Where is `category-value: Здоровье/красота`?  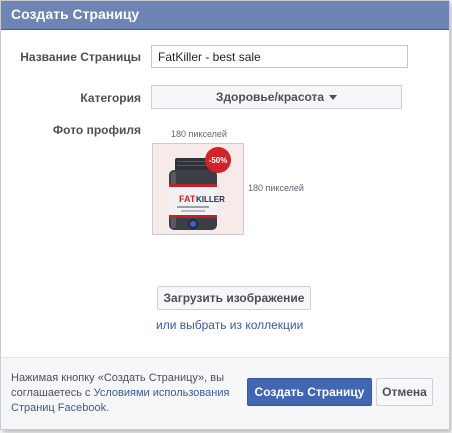 category-value: Здоровье/красота is located at coordinates (270, 97).